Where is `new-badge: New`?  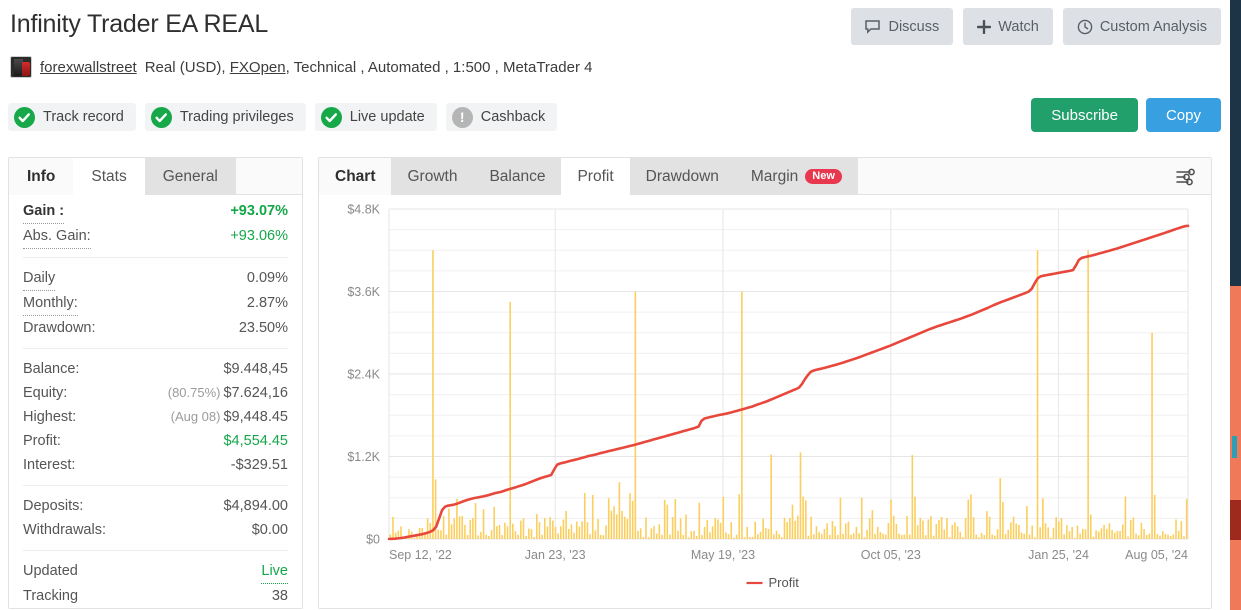
new-badge: New is located at coordinates (823, 176).